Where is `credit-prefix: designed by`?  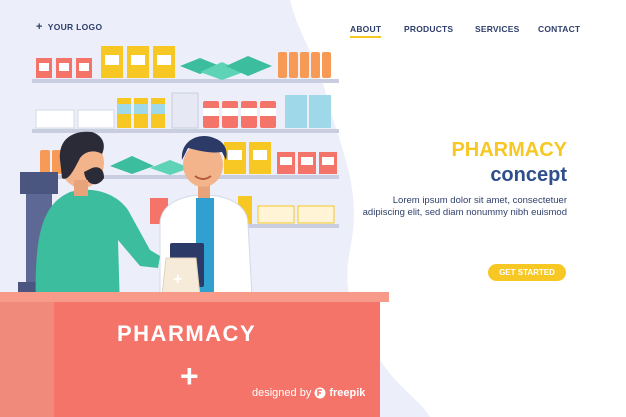
credit-prefix: designed by is located at coordinates (282, 393).